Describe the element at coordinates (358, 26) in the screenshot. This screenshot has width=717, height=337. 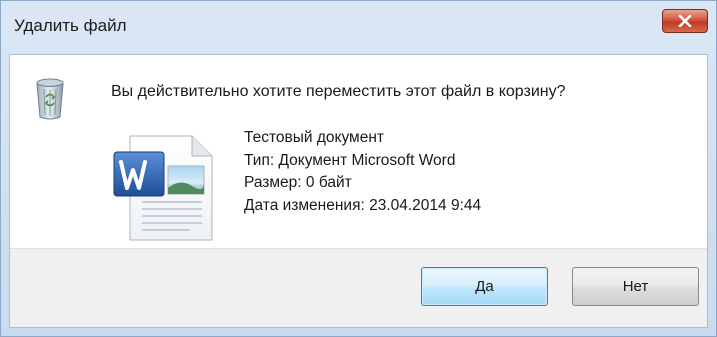
I see `title-bar: Удалить файл` at that location.